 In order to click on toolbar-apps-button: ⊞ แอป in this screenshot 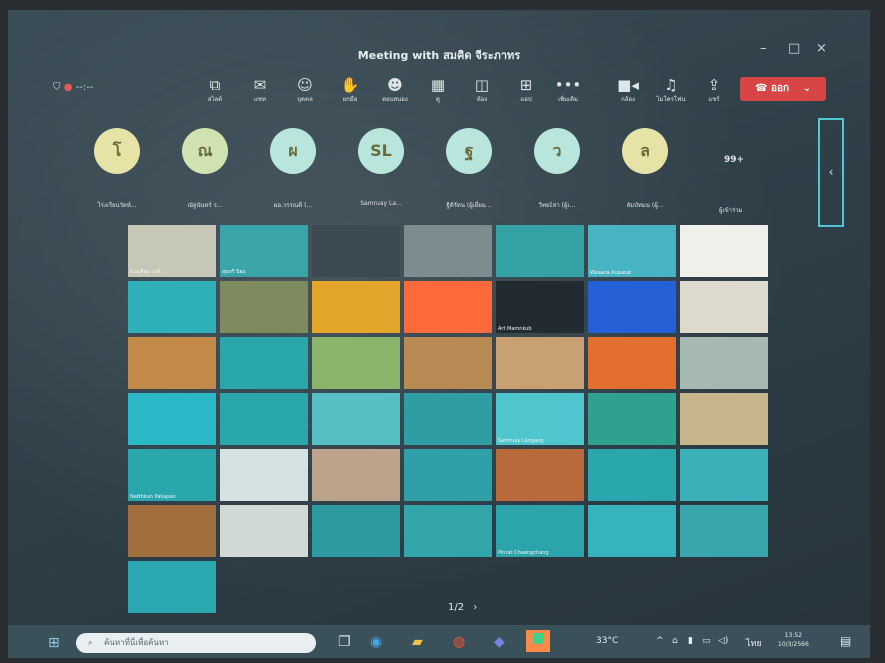, I will do `click(526, 90)`.